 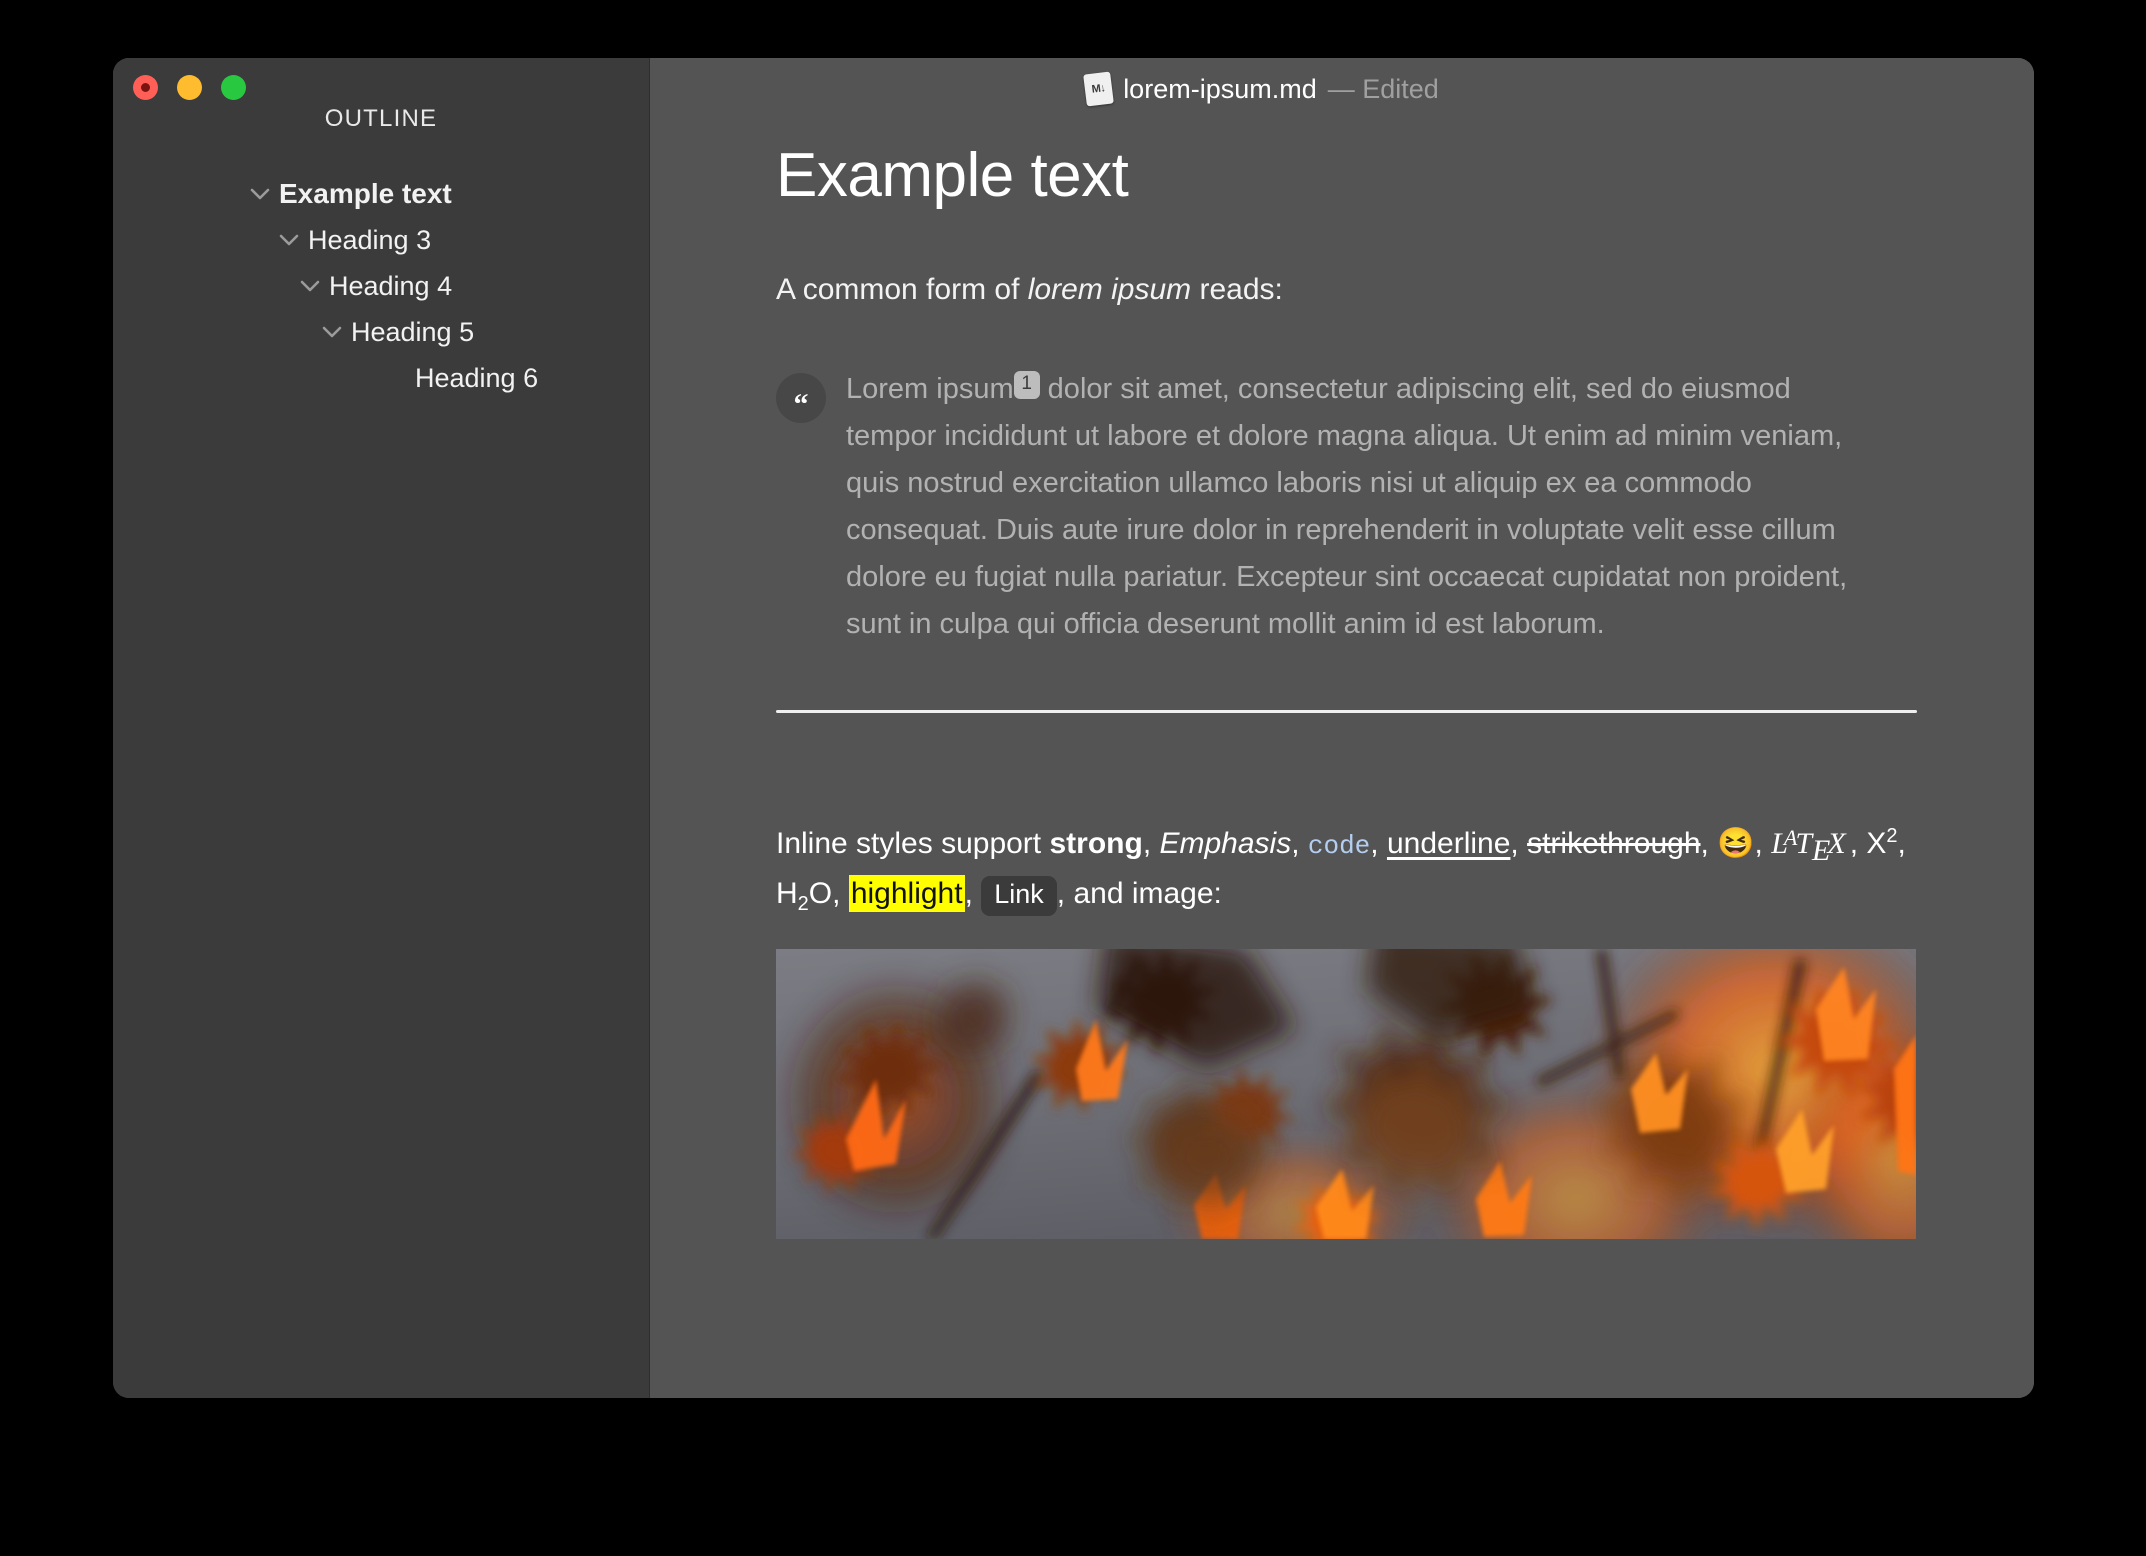 I want to click on inline-lead: Inline styles support, so click(x=913, y=843).